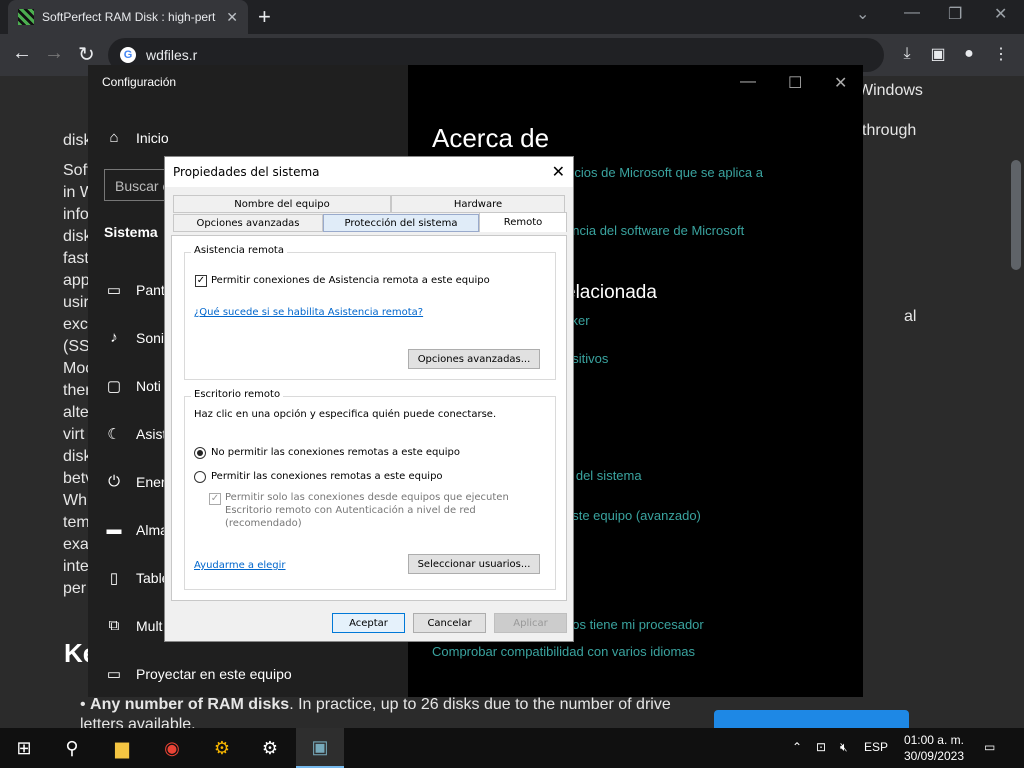 The image size is (1024, 768). What do you see at coordinates (240, 565) in the screenshot?
I see `help-me-choose-link: Ayudarme a elegir` at bounding box center [240, 565].